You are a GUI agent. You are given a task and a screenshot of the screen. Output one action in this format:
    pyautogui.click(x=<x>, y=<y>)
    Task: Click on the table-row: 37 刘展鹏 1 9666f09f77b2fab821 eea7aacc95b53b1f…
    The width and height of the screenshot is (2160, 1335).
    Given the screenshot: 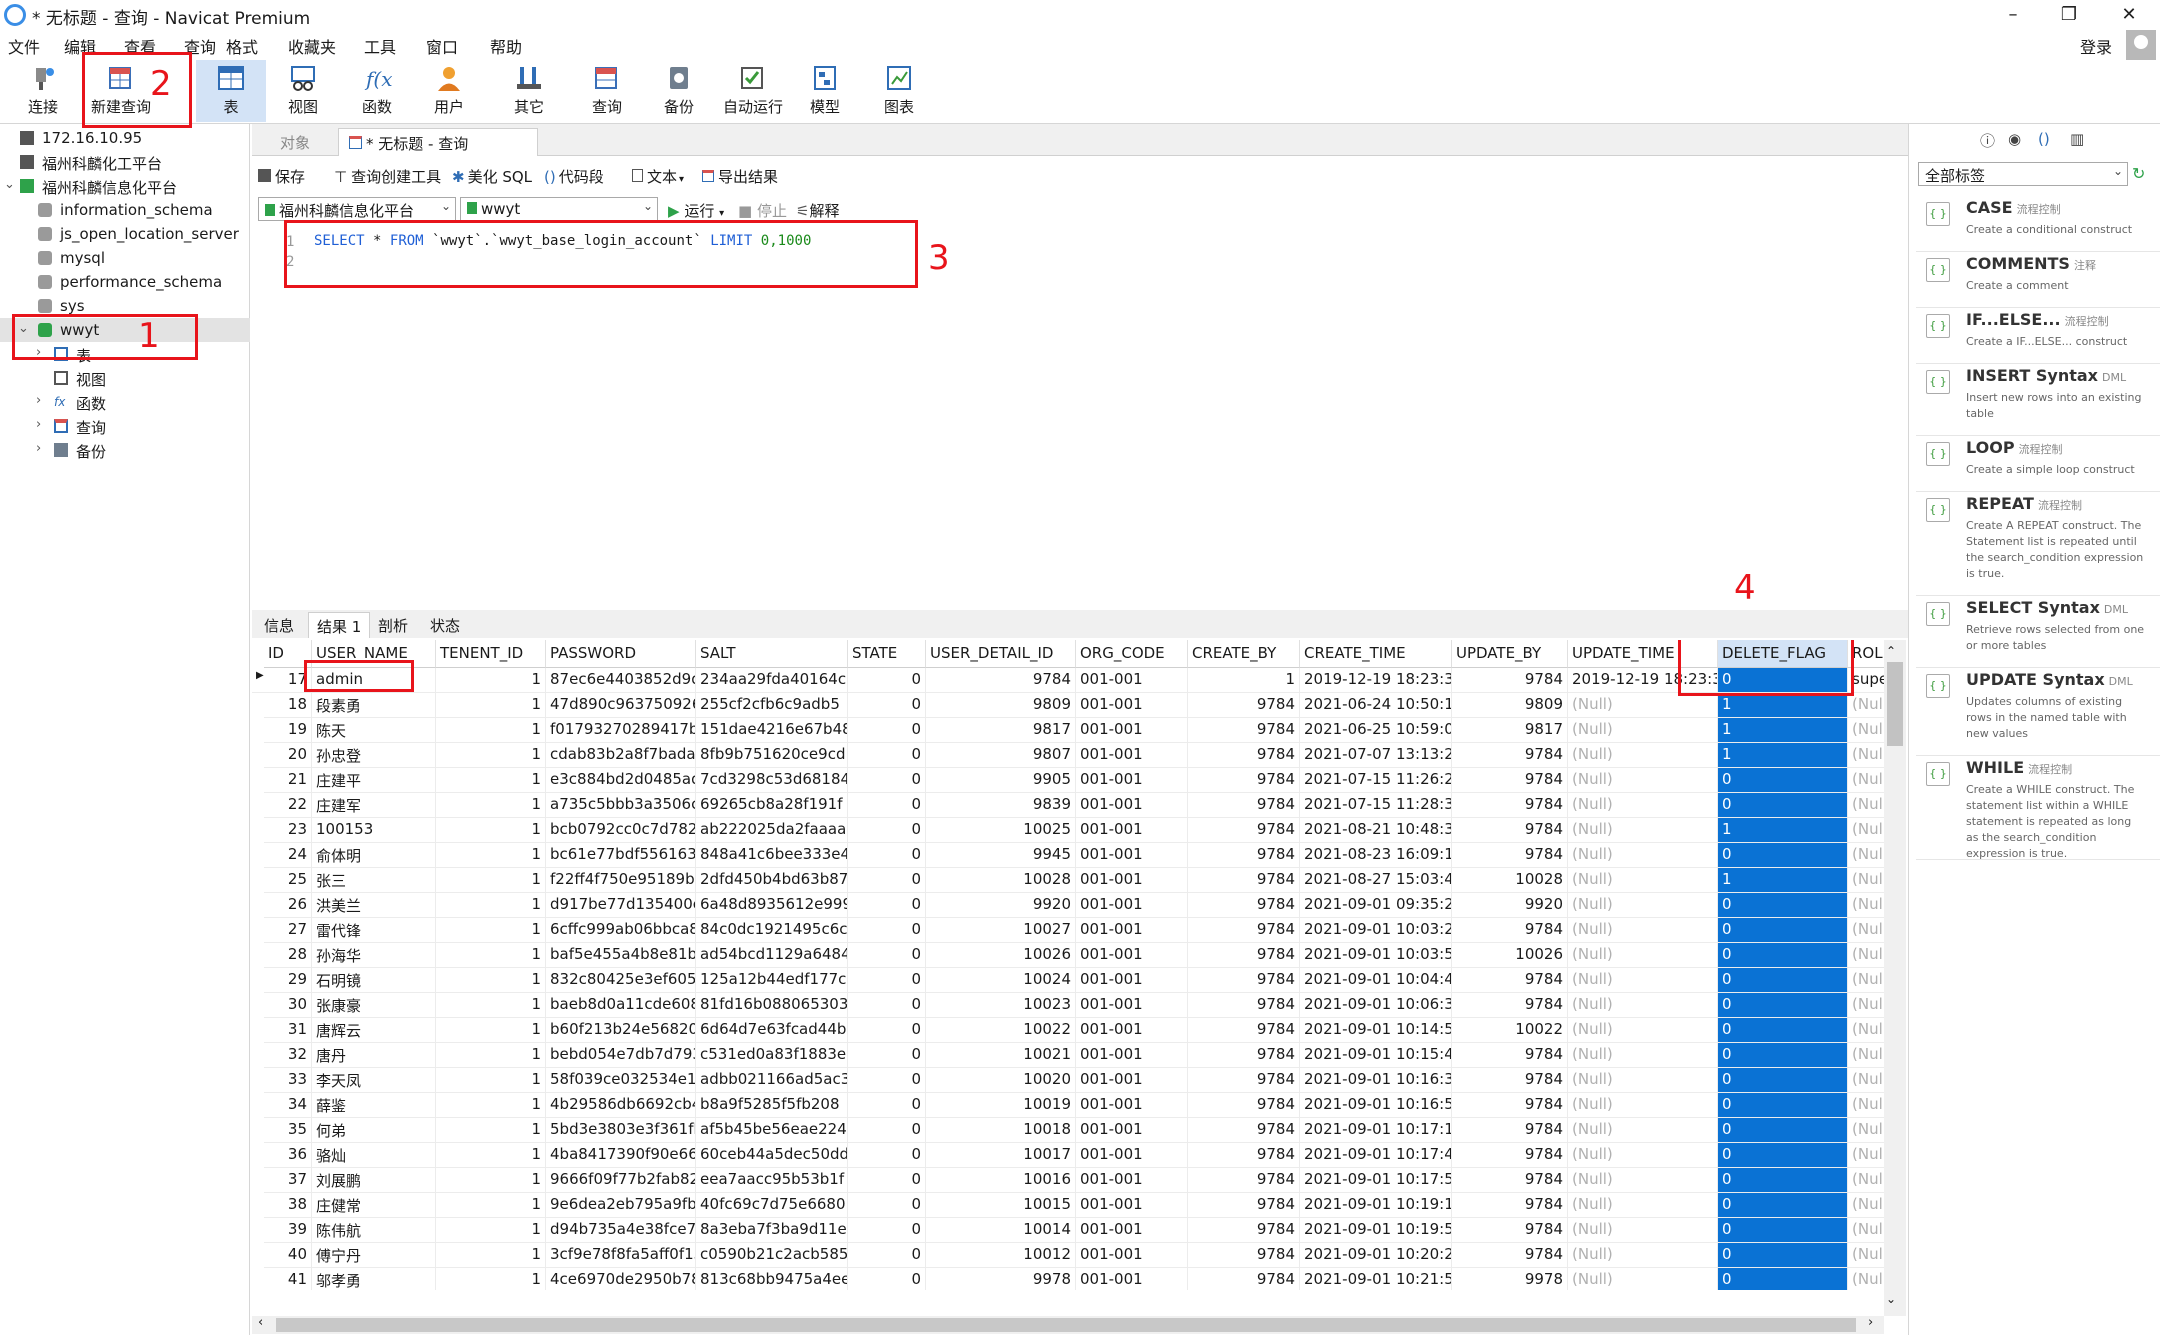 What is the action you would take?
    pyautogui.click(x=1068, y=1180)
    